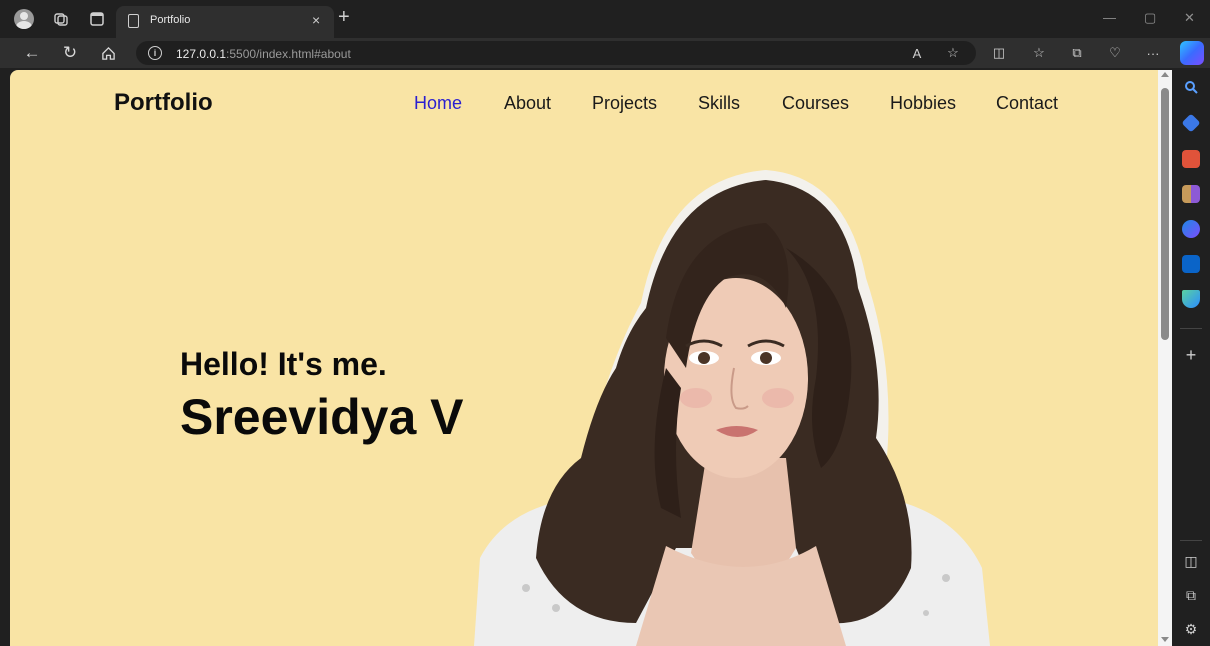 This screenshot has height=646, width=1210. What do you see at coordinates (1165, 74) in the screenshot?
I see `scroll-up-arrow-icon` at bounding box center [1165, 74].